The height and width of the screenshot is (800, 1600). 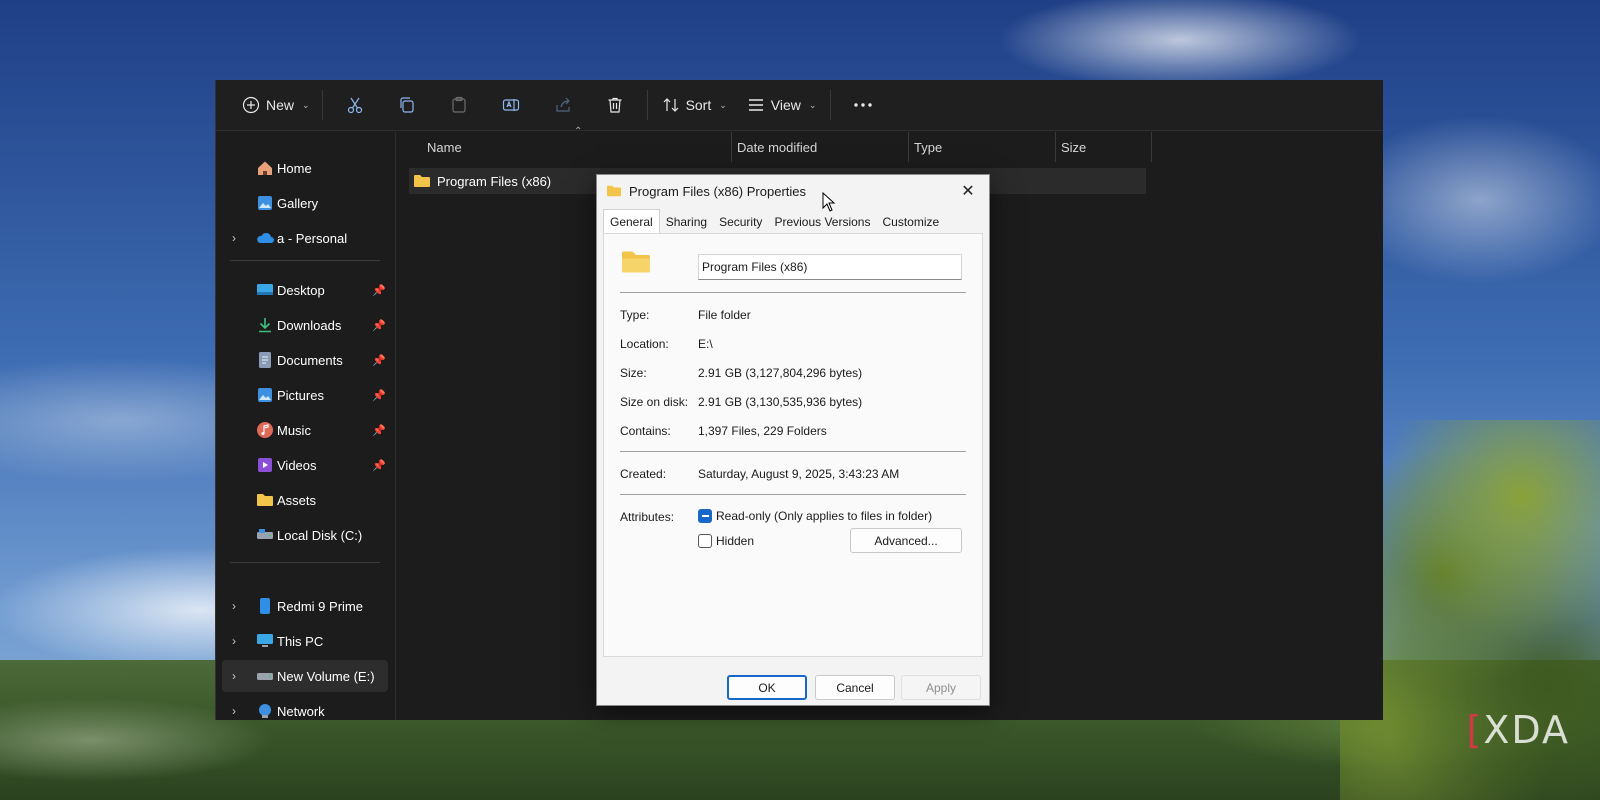 What do you see at coordinates (459, 105) in the screenshot?
I see `paste-button` at bounding box center [459, 105].